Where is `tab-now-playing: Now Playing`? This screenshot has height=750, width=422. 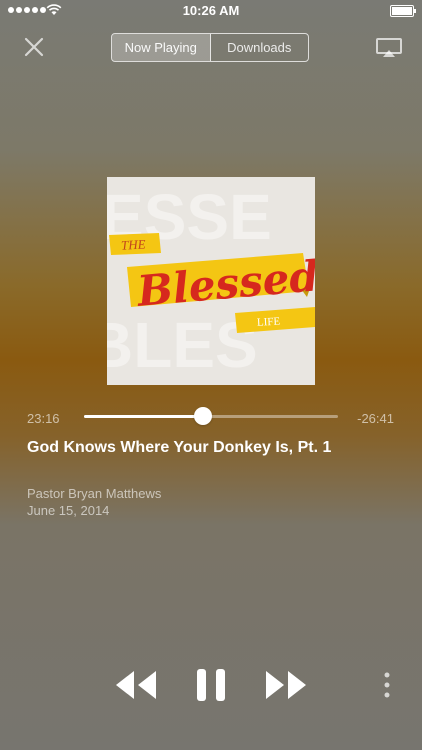
tab-now-playing: Now Playing is located at coordinates (161, 47).